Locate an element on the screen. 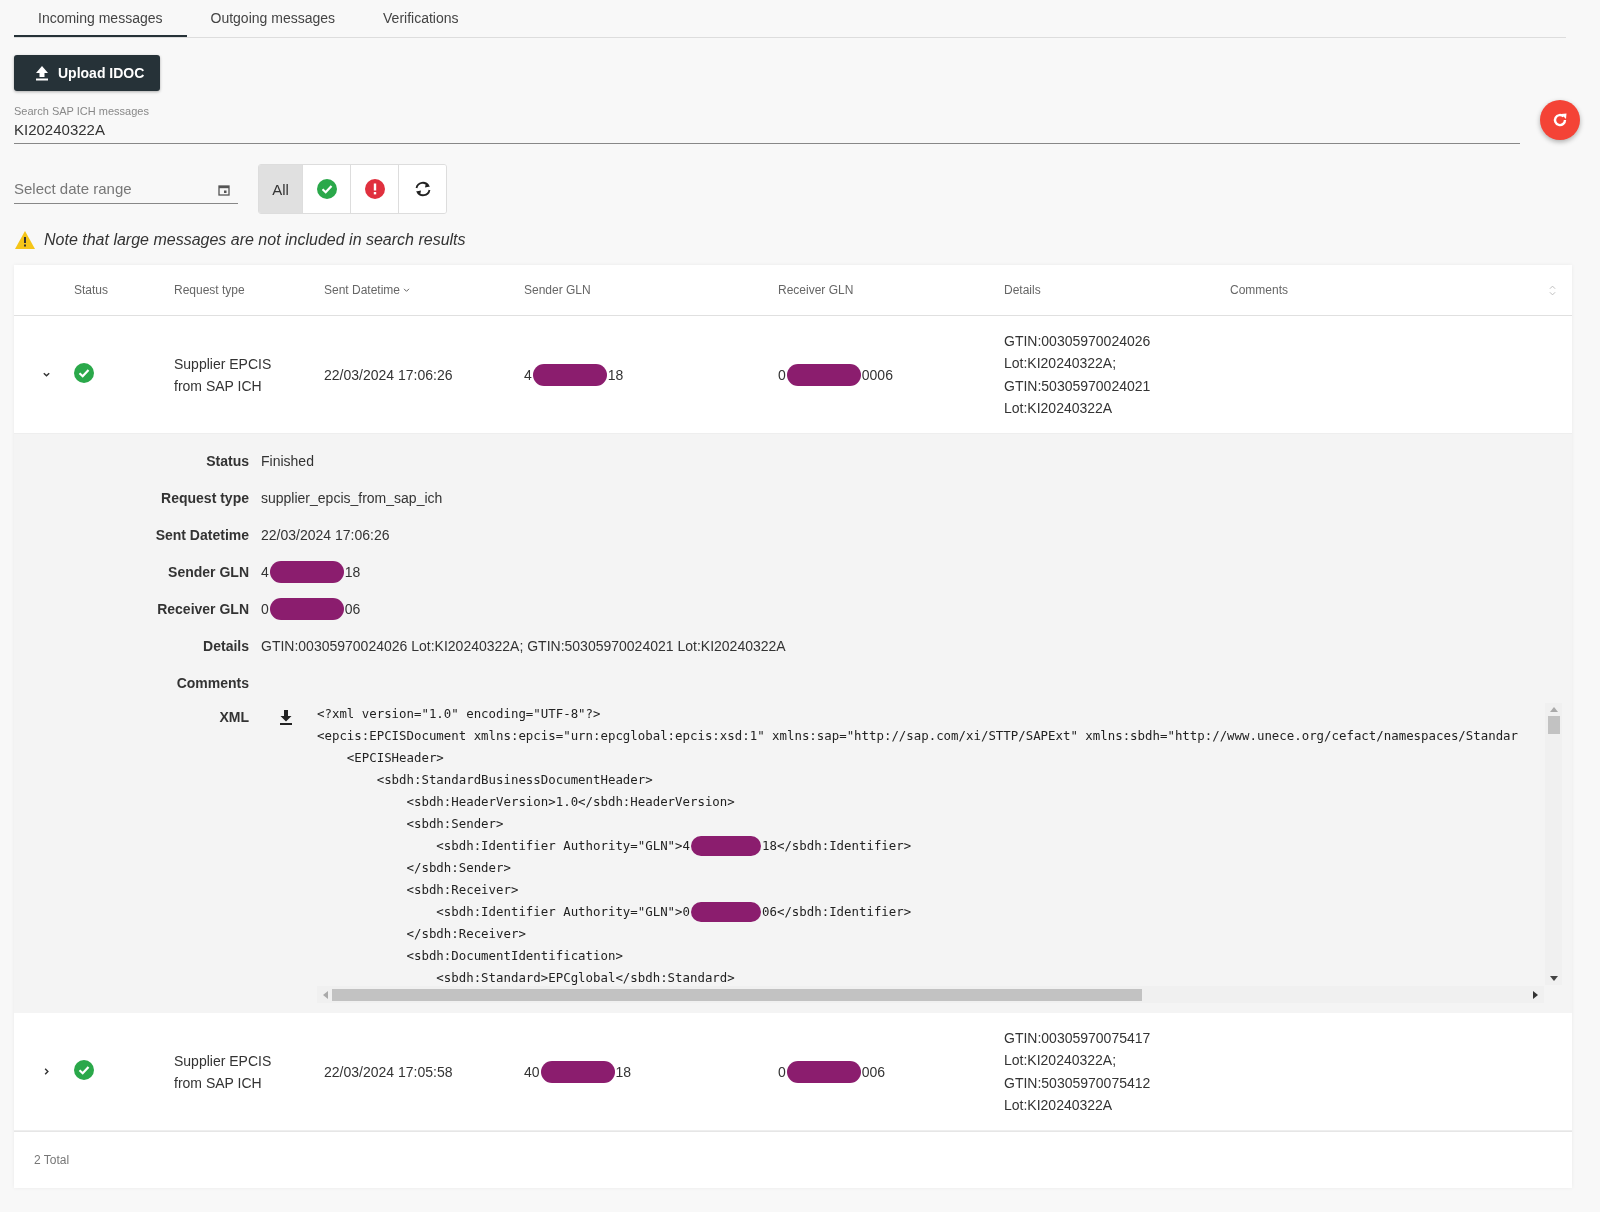  detail-value: 22/03/2024 17:06:26 is located at coordinates (325, 534).